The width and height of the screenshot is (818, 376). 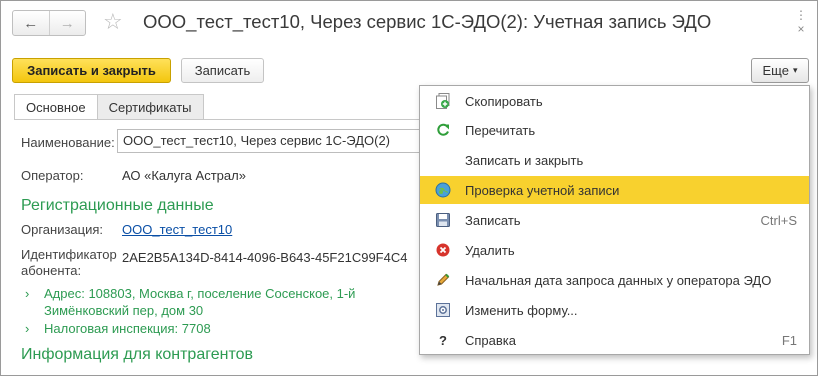 I want to click on navigation-buttons: ← →, so click(x=49, y=23).